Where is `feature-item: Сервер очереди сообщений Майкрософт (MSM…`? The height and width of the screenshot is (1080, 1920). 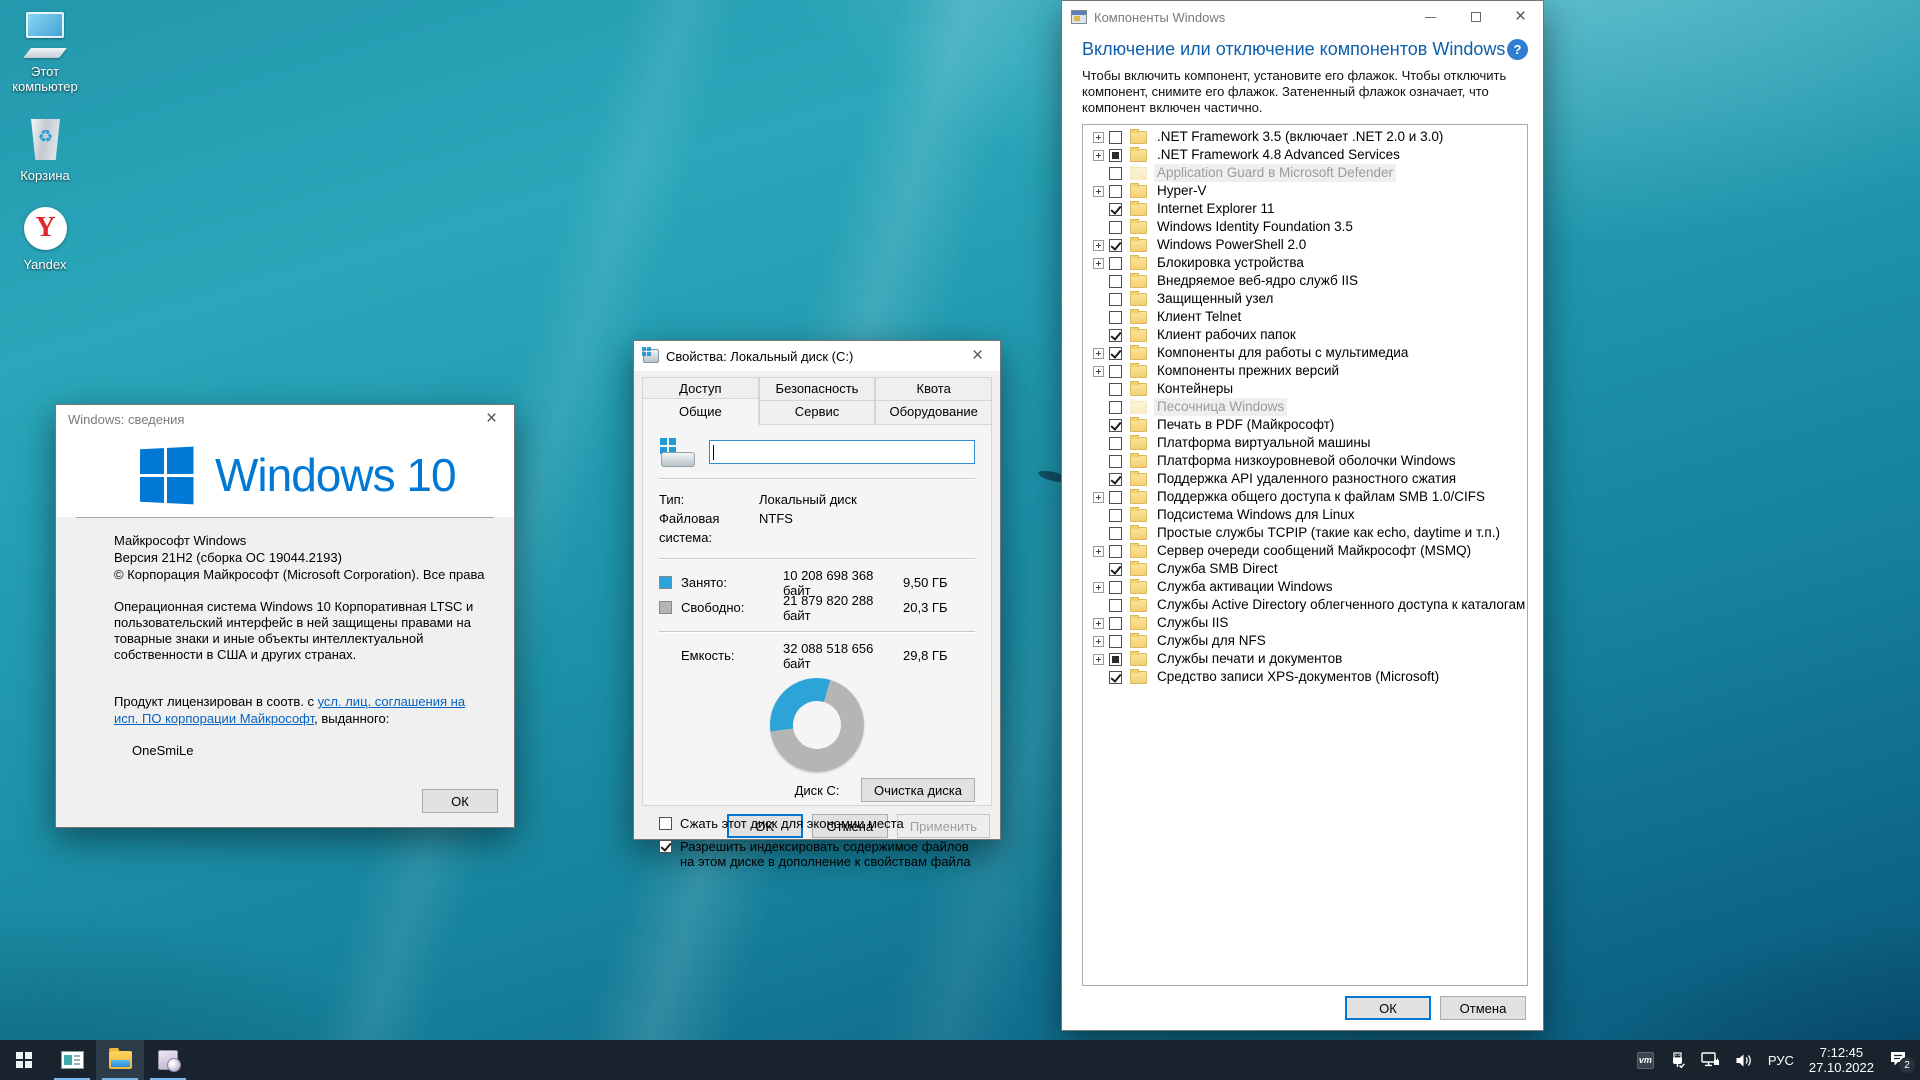
feature-item: Сервер очереди сообщений Майкрософт (MSM… is located at coordinates (1307, 551).